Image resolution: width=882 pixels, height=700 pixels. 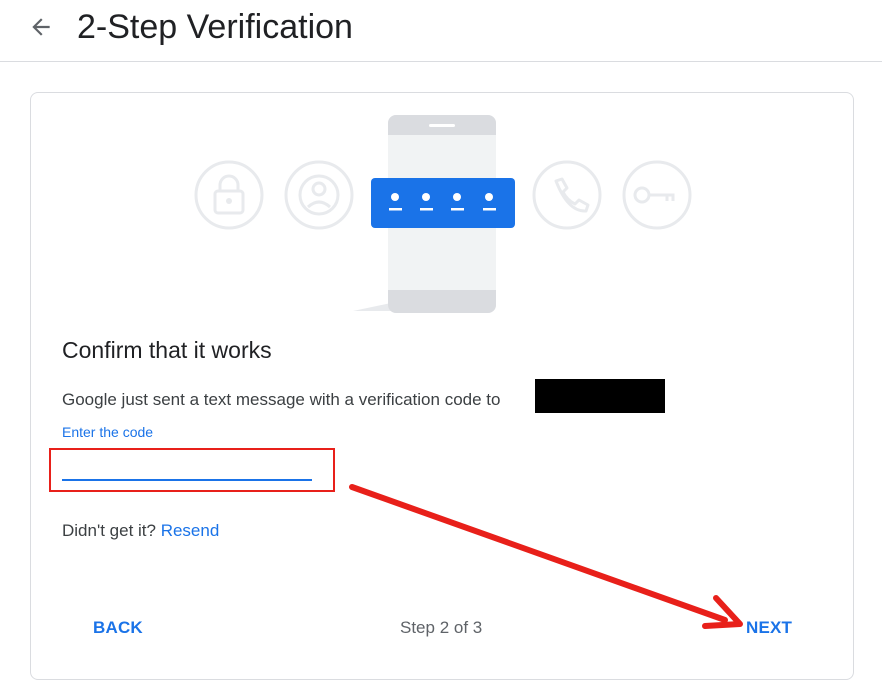 I want to click on arrow-back-icon, so click(x=41, y=27).